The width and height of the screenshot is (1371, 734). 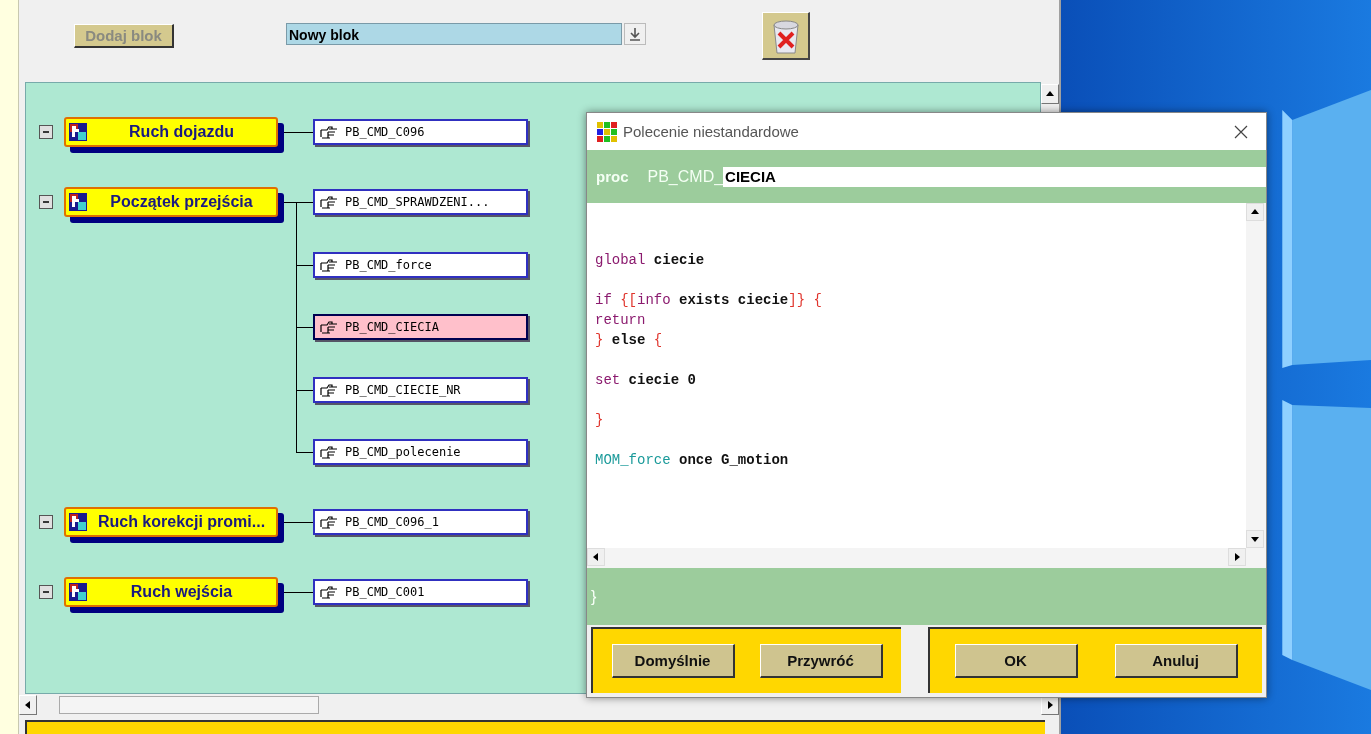 I want to click on app-icon, so click(x=607, y=131).